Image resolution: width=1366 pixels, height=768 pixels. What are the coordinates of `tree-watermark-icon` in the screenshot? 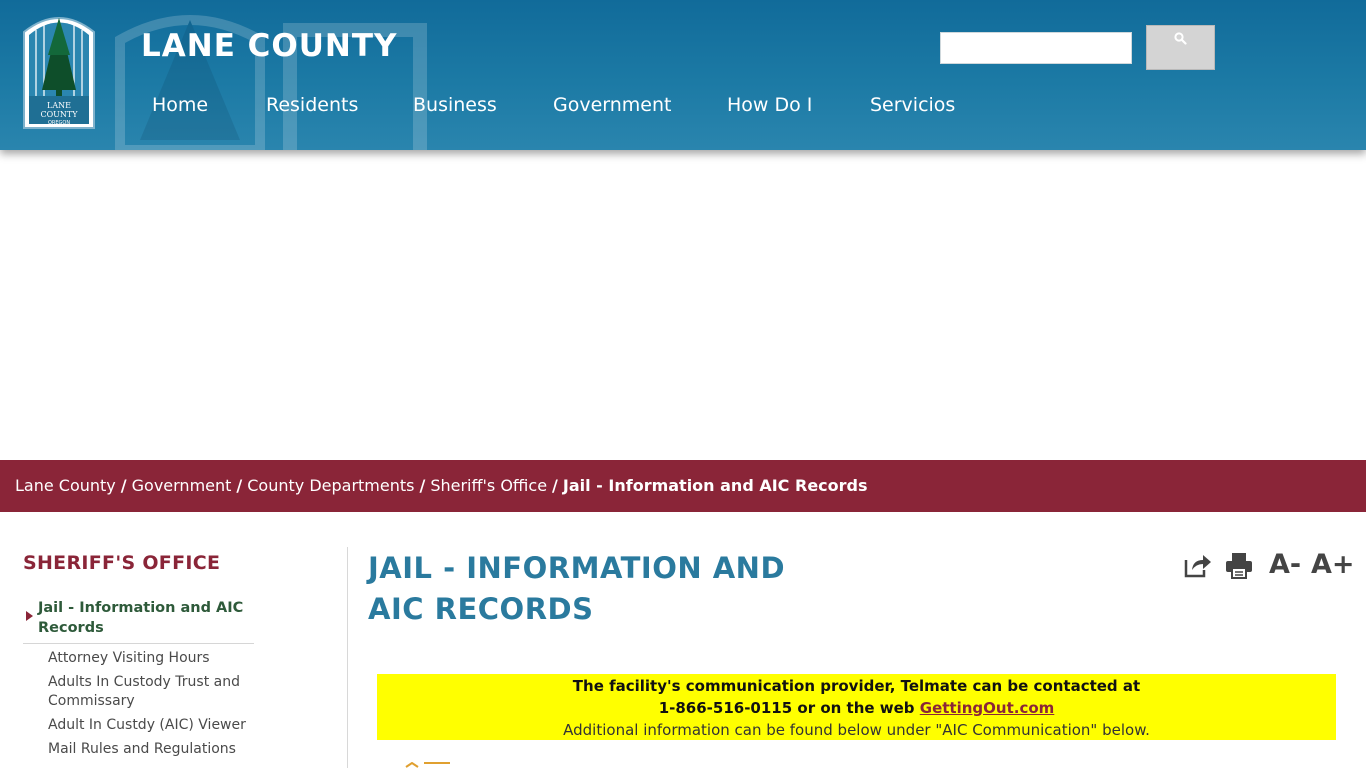 It's located at (271, 82).